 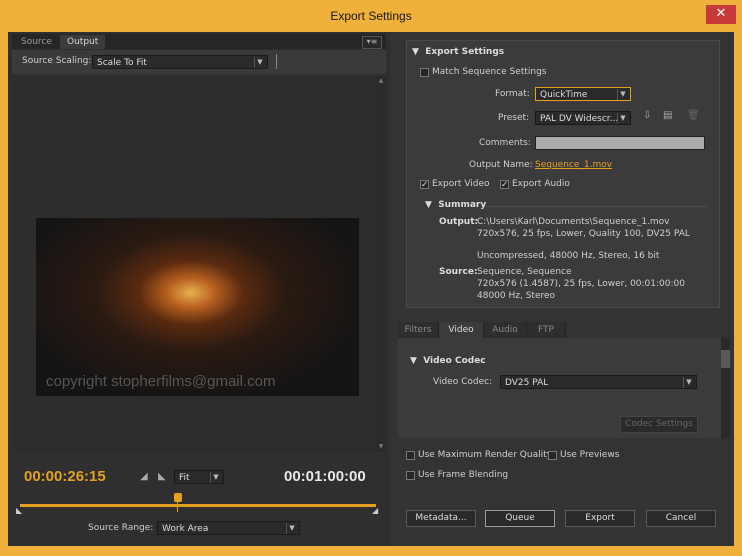 I want to click on tab-video: Video, so click(x=461, y=330).